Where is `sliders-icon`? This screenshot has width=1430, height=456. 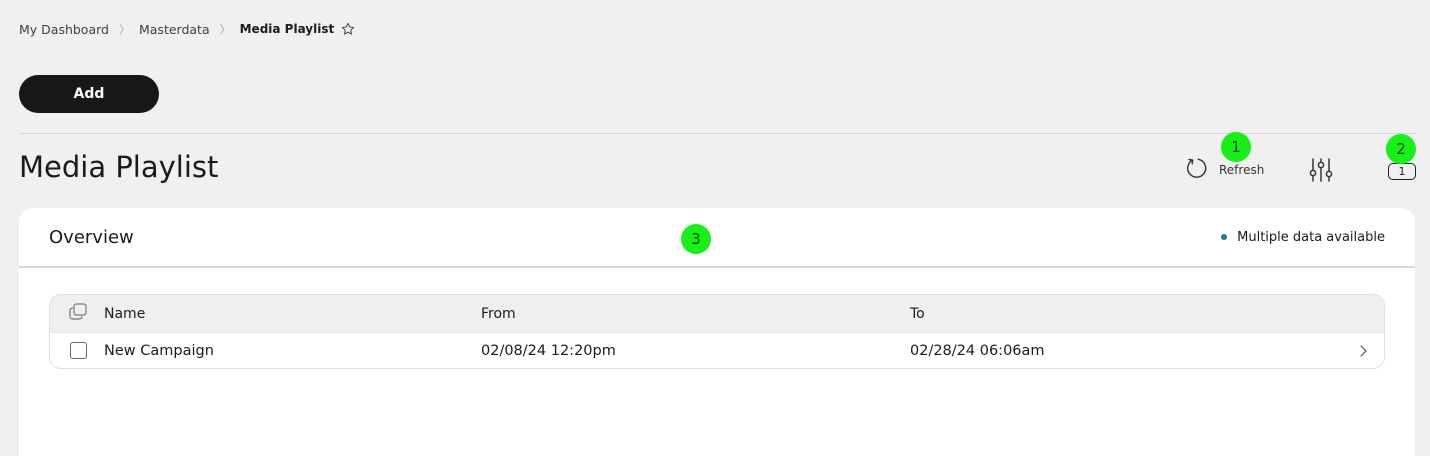 sliders-icon is located at coordinates (1321, 170).